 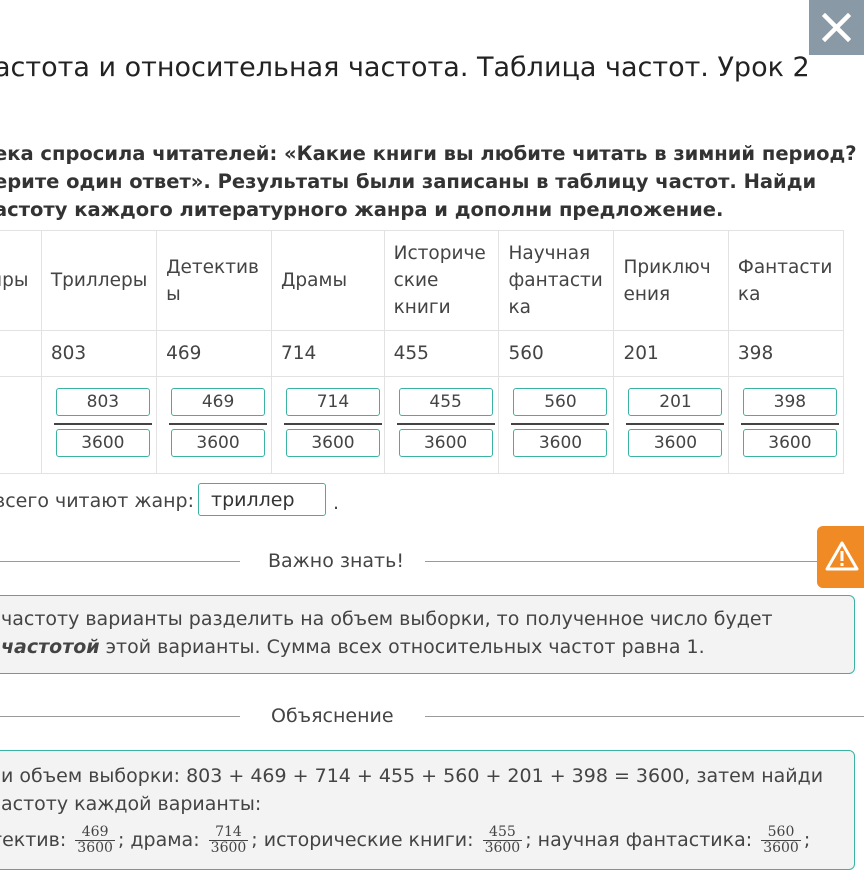 What do you see at coordinates (214, 353) in the screenshot?
I see `count-cell: 469` at bounding box center [214, 353].